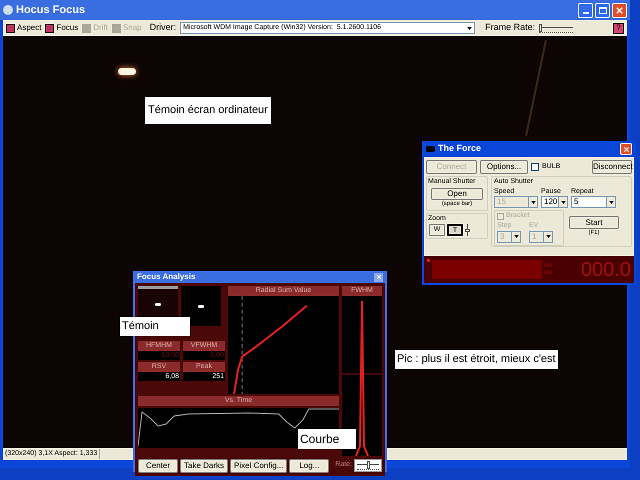 This screenshot has height=480, width=640. I want to click on exposure-counter: 000.0, so click(605, 270).